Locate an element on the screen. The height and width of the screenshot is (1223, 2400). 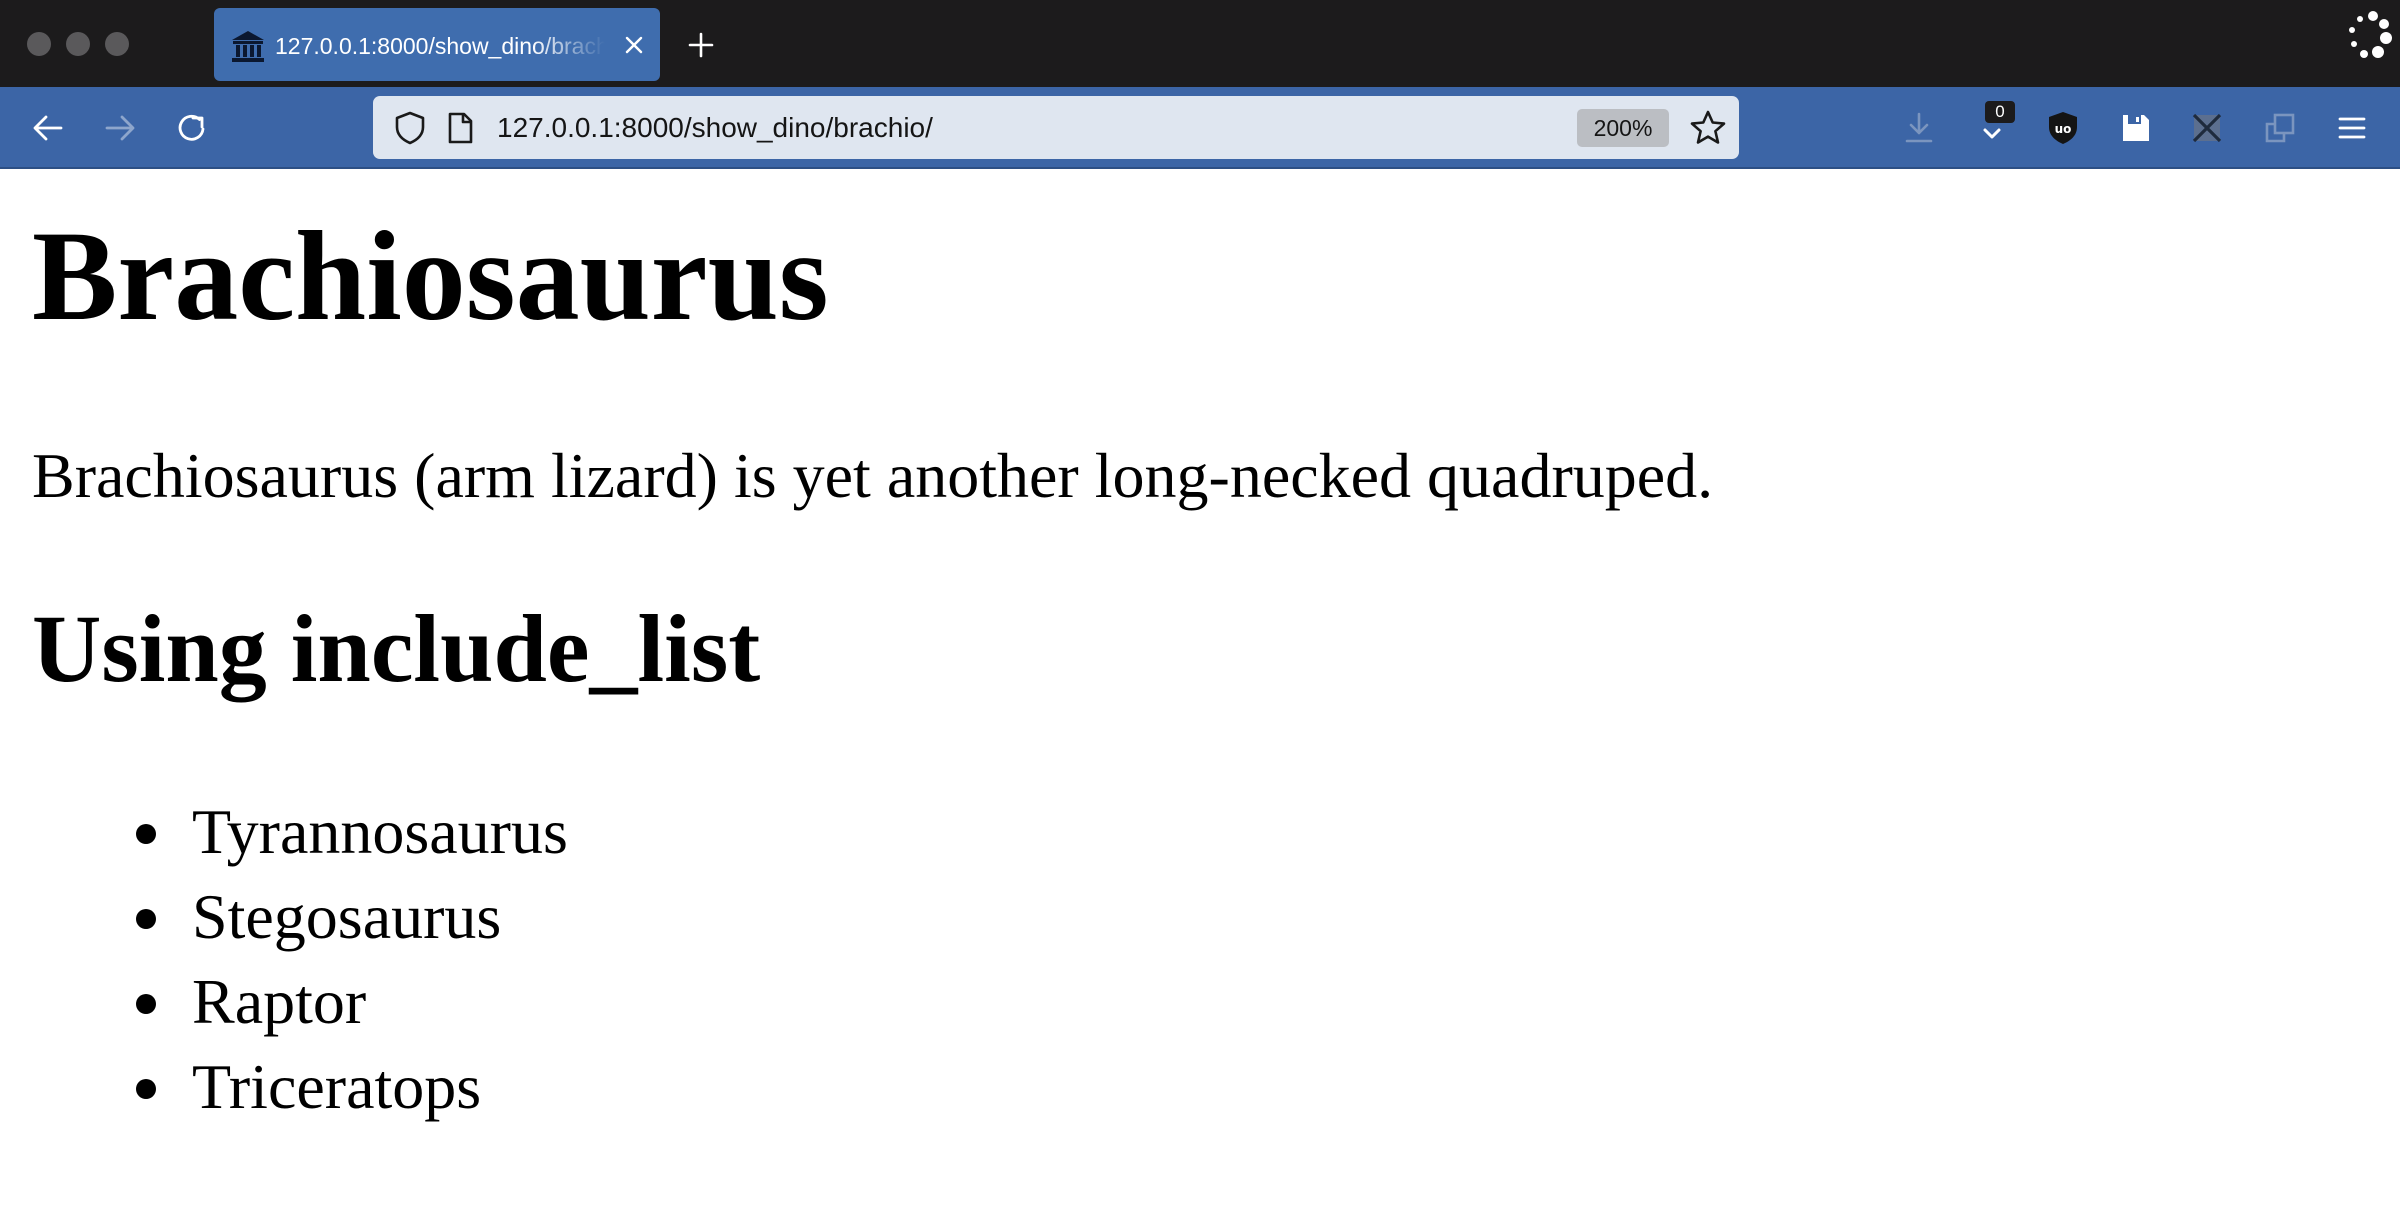
page-info-icon is located at coordinates (460, 128).